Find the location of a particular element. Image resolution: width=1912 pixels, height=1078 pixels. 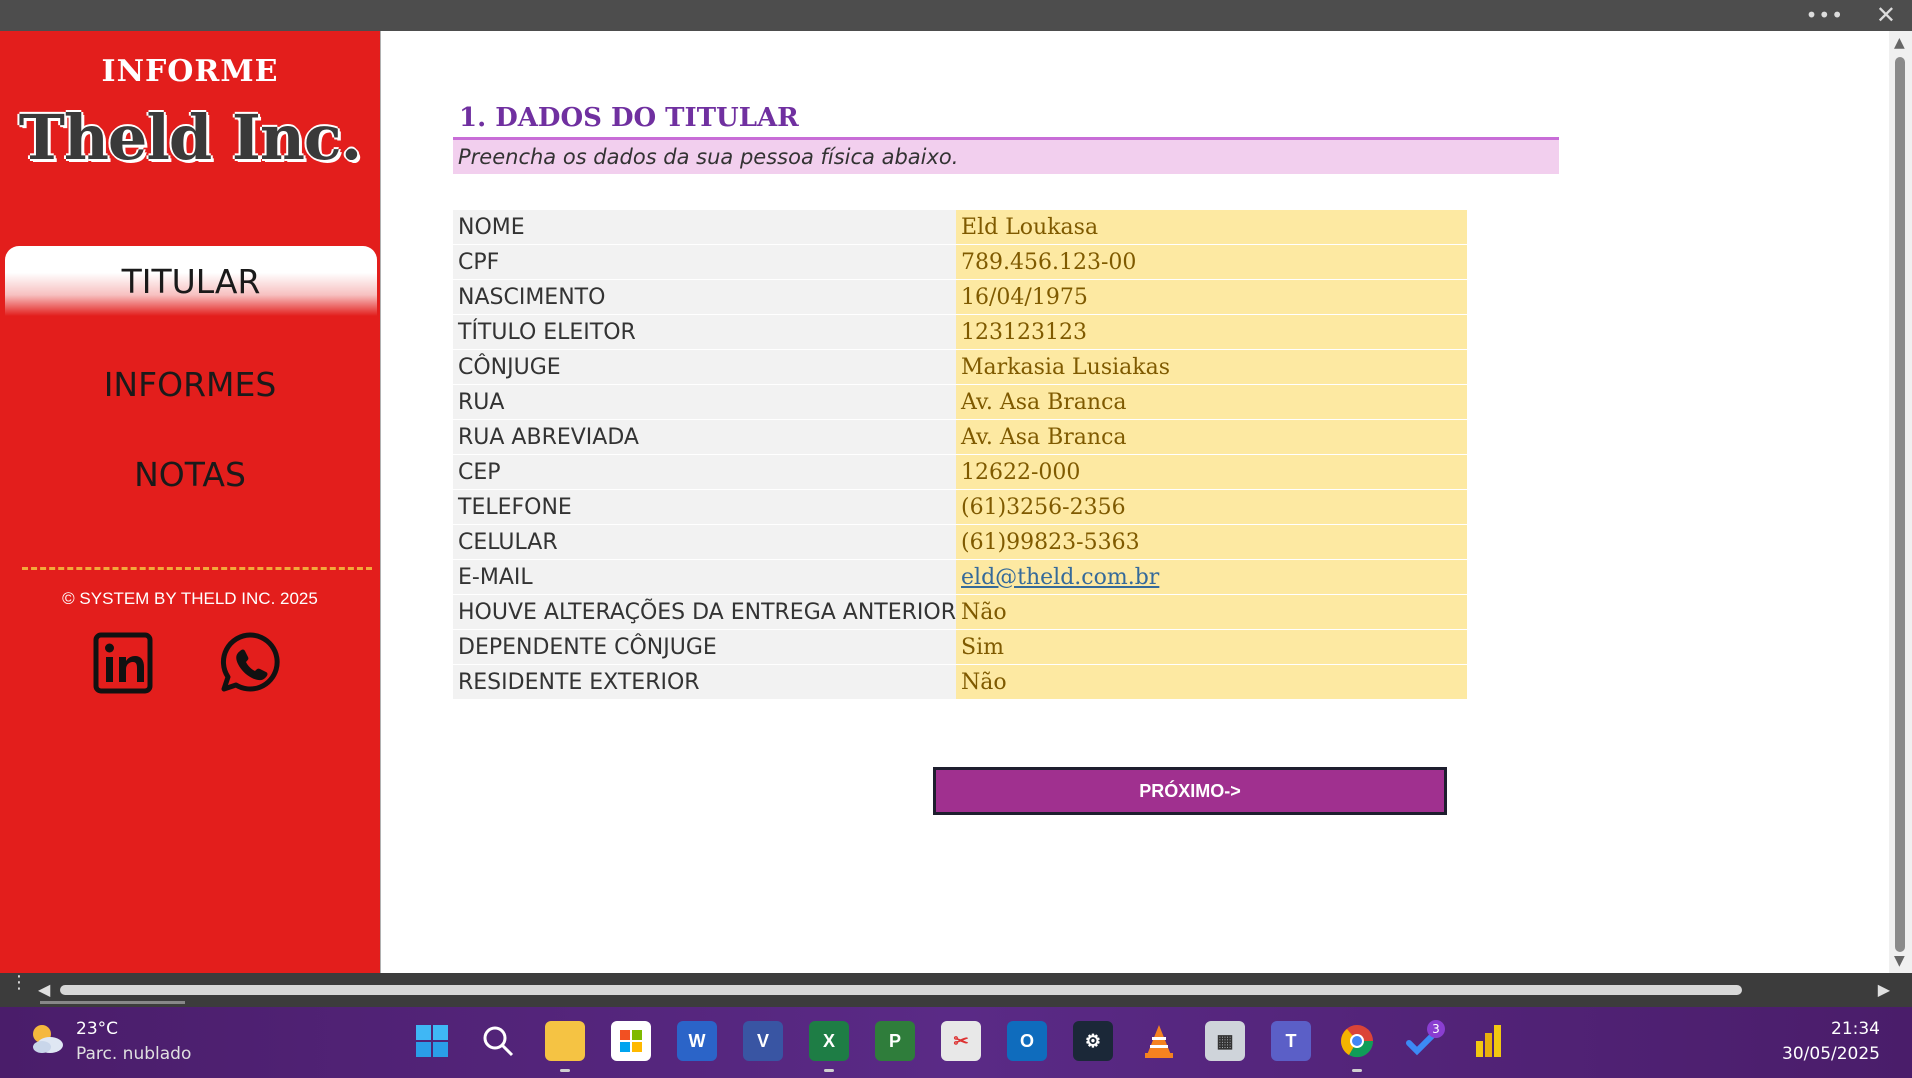

linkedin-icon is located at coordinates (123, 662).